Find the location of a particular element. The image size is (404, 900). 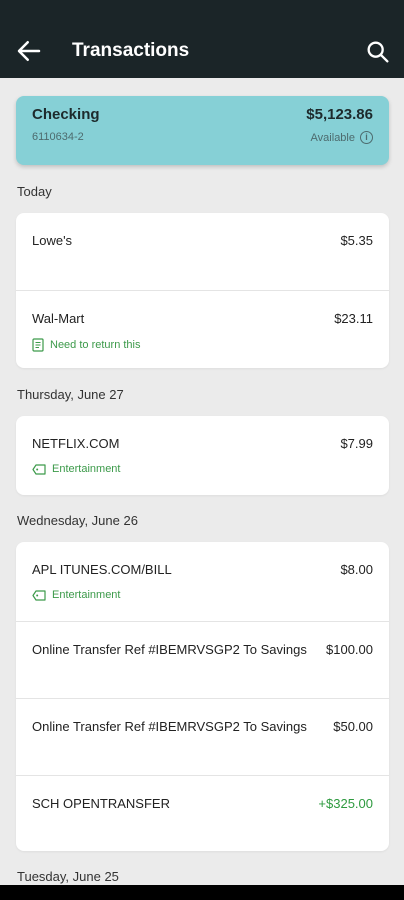

account-number: 6110634-2 is located at coordinates (58, 137).